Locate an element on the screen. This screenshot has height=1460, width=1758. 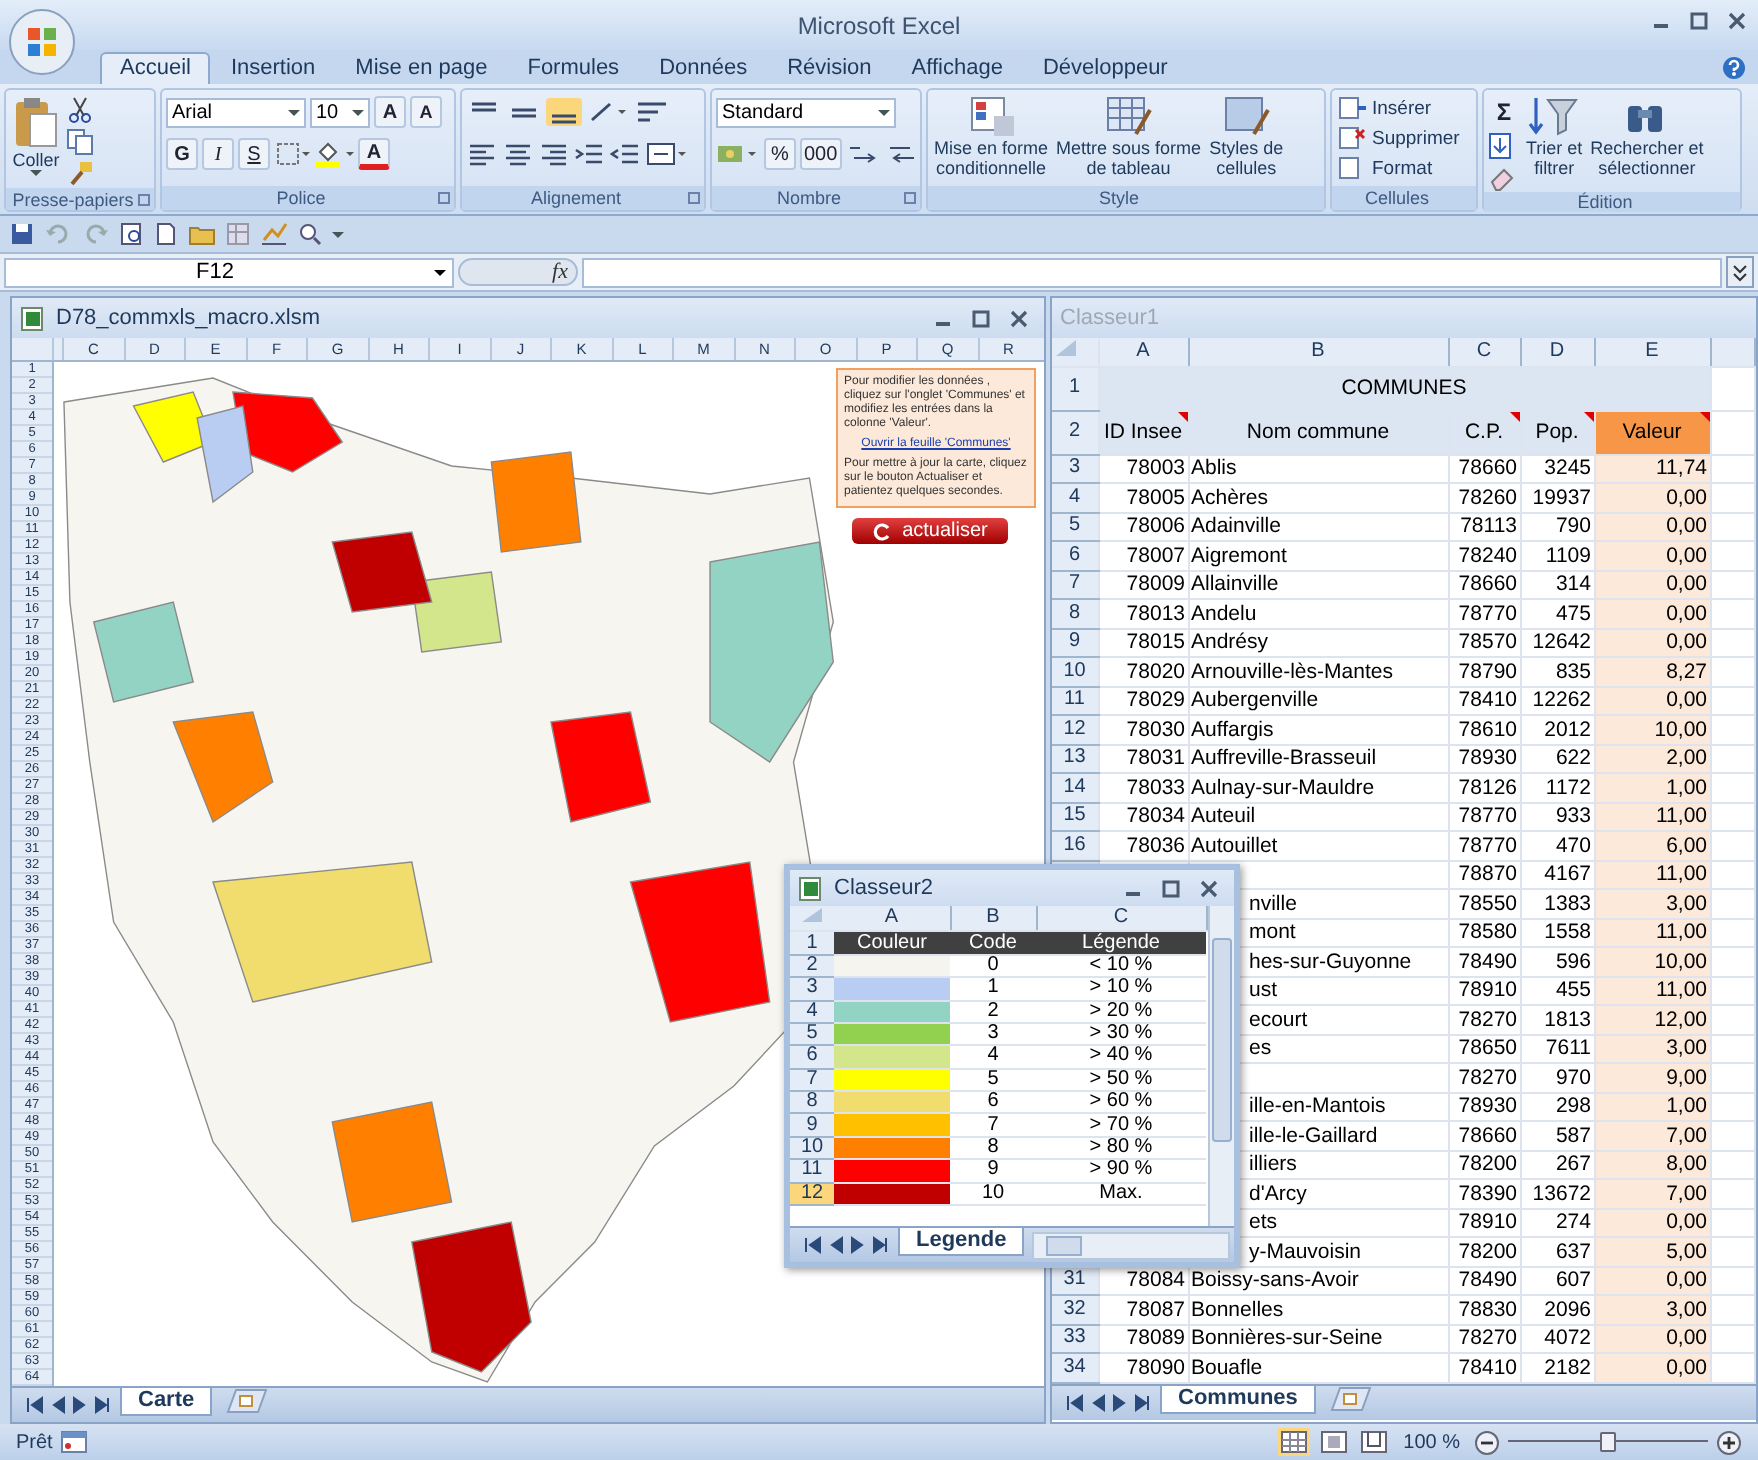
ribbon-tab: Mise en page is located at coordinates (421, 68).